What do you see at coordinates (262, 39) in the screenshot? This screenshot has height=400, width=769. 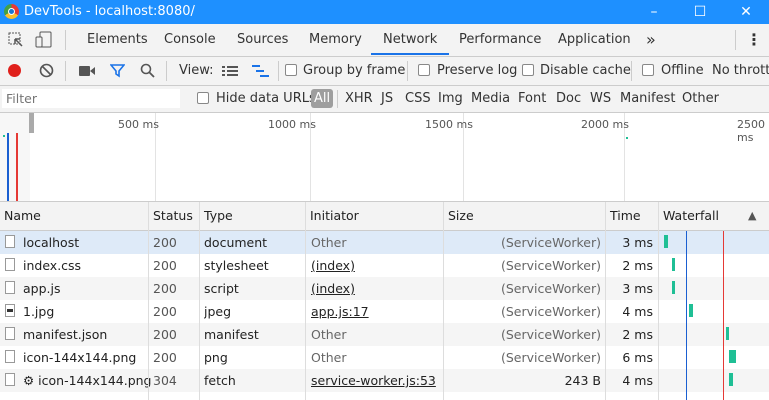 I see `tab-sources: Sources` at bounding box center [262, 39].